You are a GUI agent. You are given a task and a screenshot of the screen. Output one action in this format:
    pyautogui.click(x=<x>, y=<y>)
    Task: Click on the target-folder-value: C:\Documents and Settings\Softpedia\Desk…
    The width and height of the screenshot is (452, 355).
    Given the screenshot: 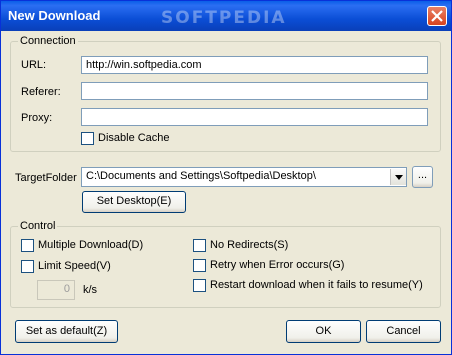 What is the action you would take?
    pyautogui.click(x=201, y=176)
    